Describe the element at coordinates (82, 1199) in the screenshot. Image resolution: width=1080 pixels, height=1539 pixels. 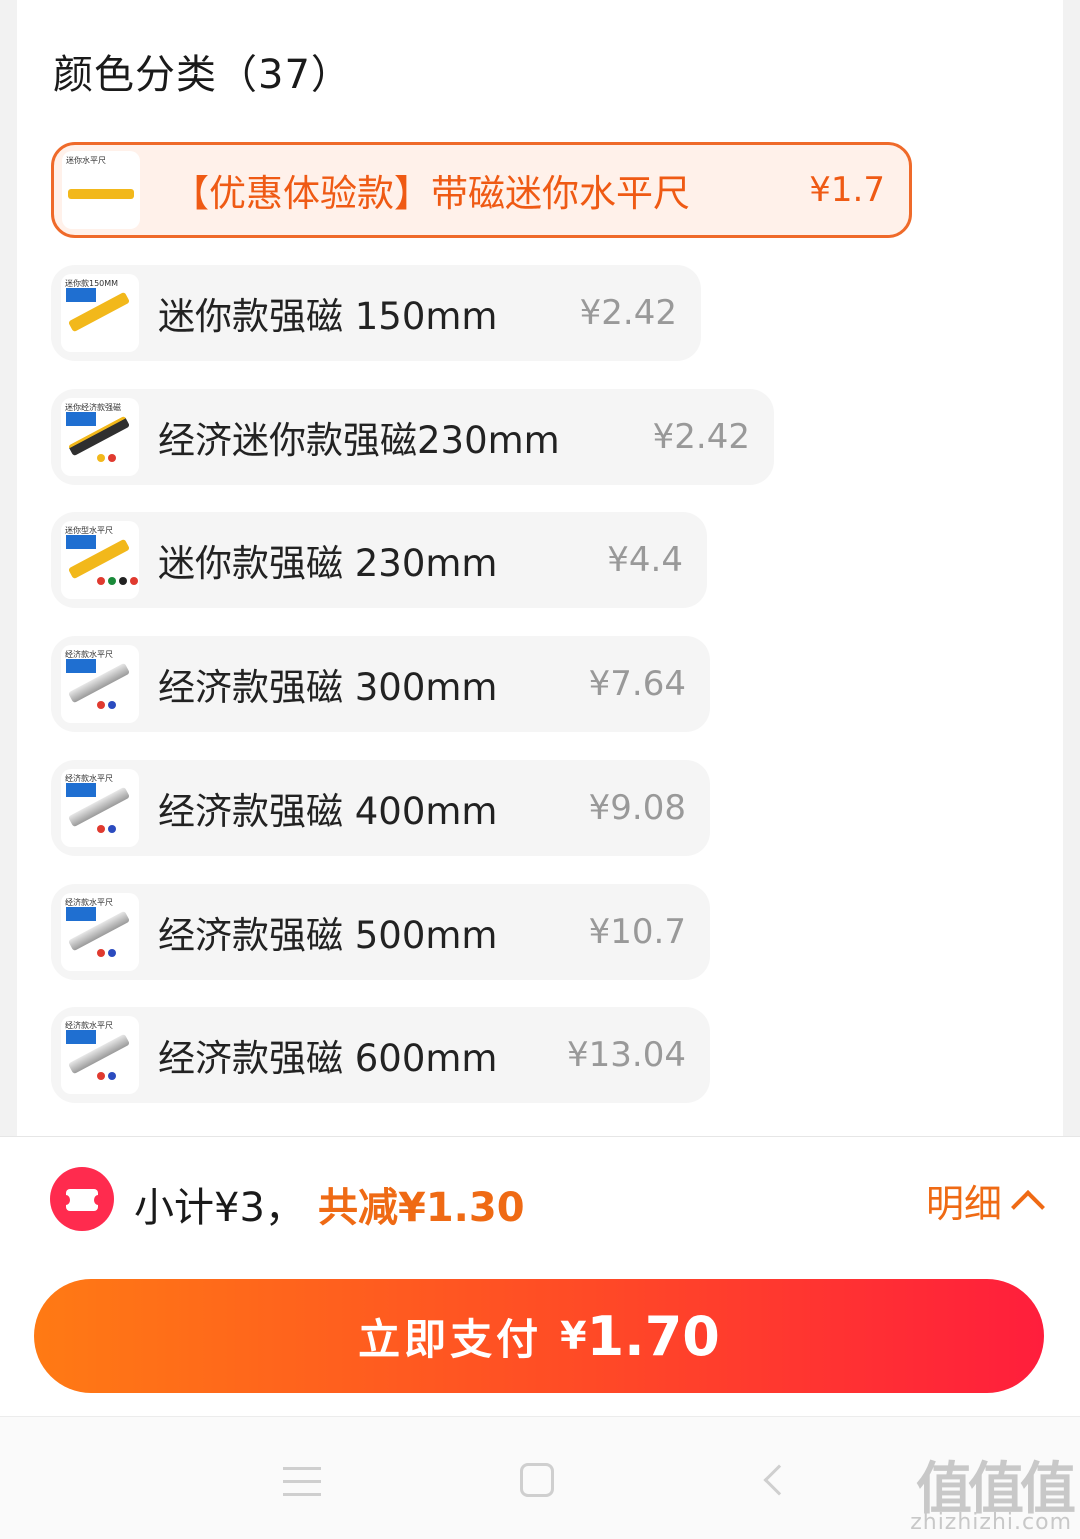
I see `coupon-ticket-icon` at that location.